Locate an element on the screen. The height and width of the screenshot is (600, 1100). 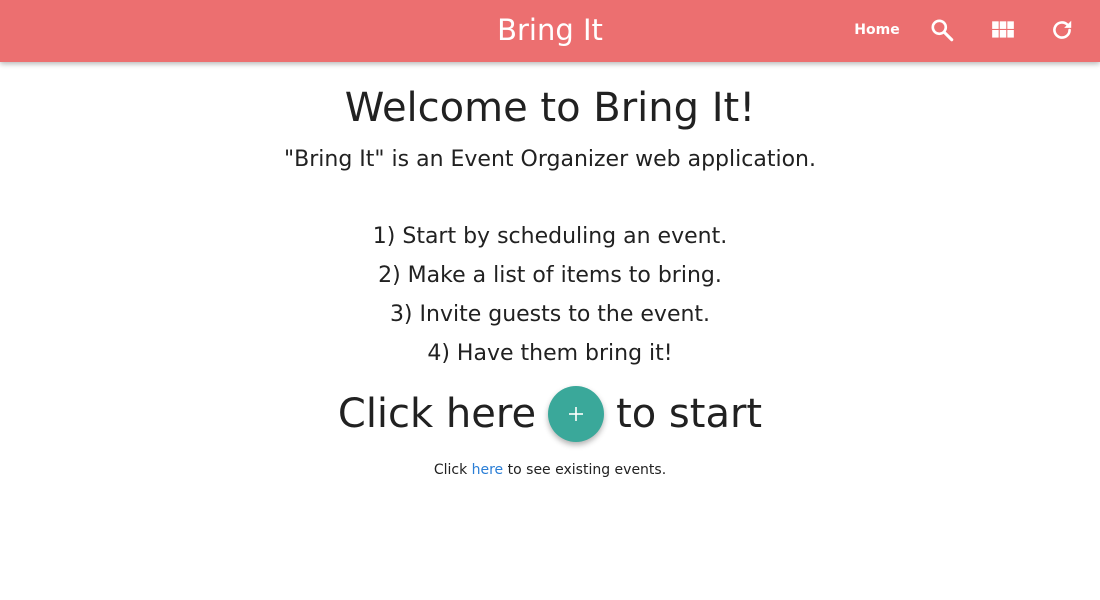
start-cta: Click here to start is located at coordinates (550, 414).